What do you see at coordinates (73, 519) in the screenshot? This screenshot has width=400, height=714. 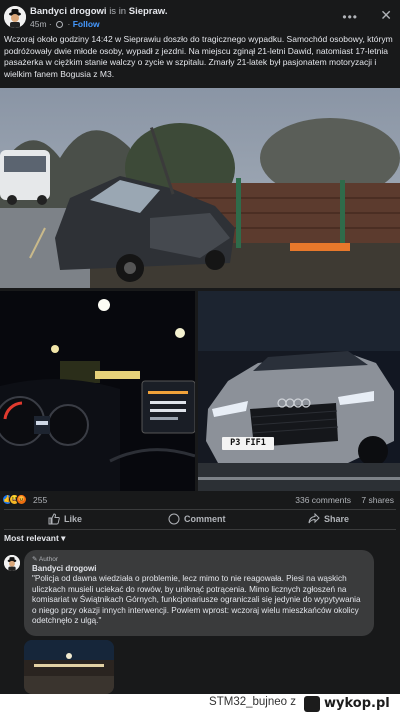 I see `like-label: Like` at bounding box center [73, 519].